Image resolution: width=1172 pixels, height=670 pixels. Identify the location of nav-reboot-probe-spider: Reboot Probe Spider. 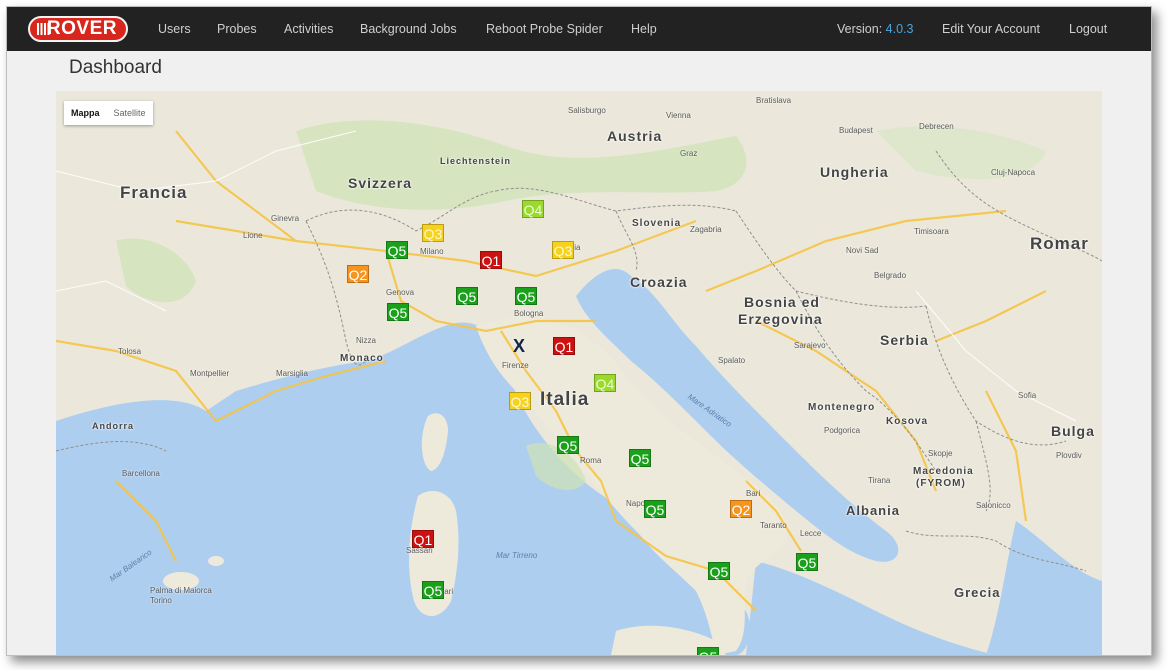
(544, 29).